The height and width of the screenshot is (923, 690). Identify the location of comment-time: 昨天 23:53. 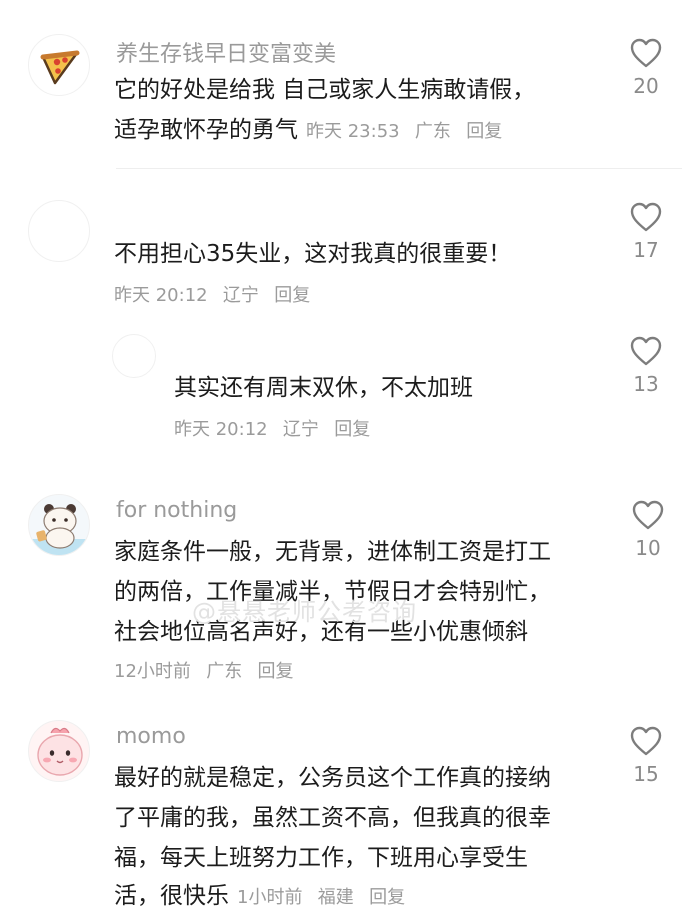
(353, 131).